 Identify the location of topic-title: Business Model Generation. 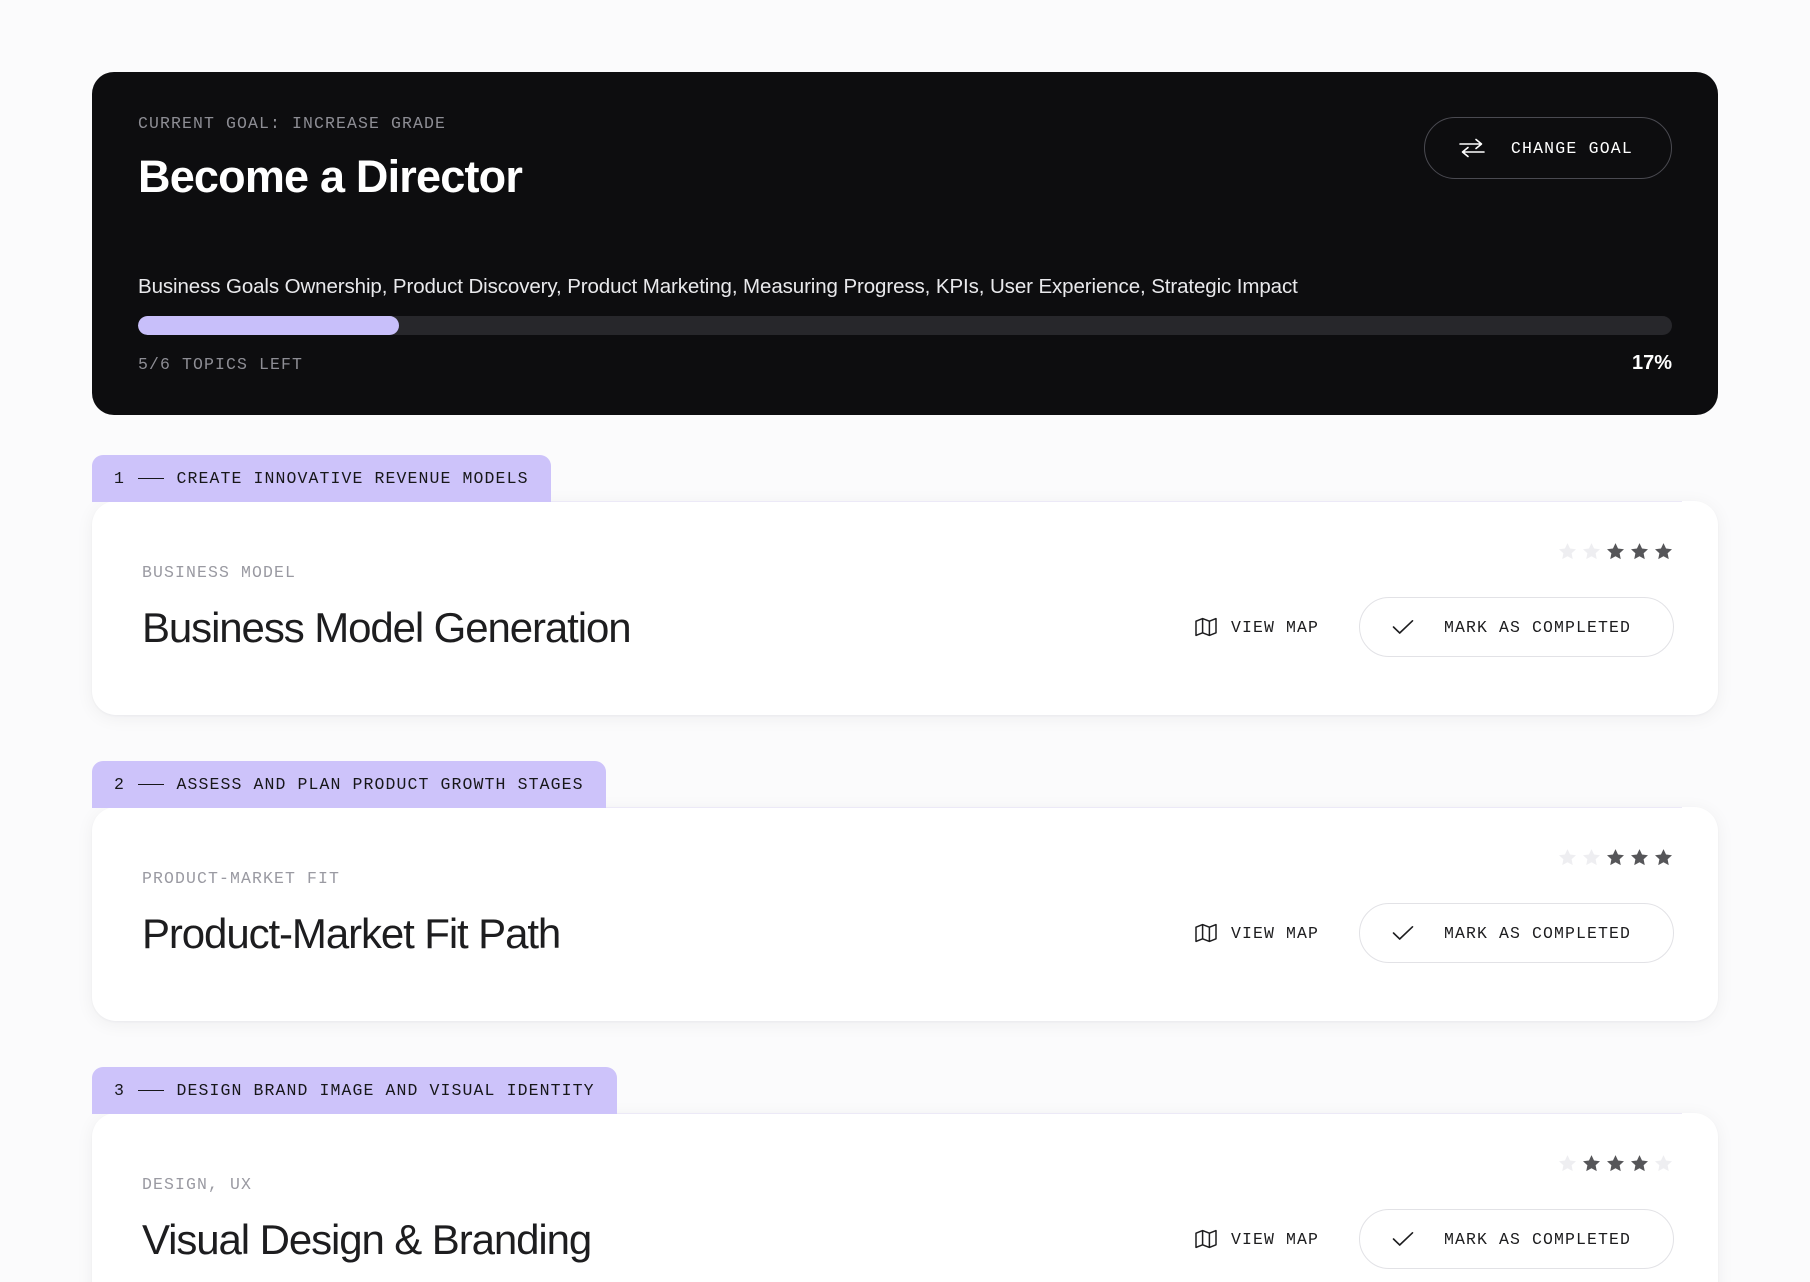
(387, 627).